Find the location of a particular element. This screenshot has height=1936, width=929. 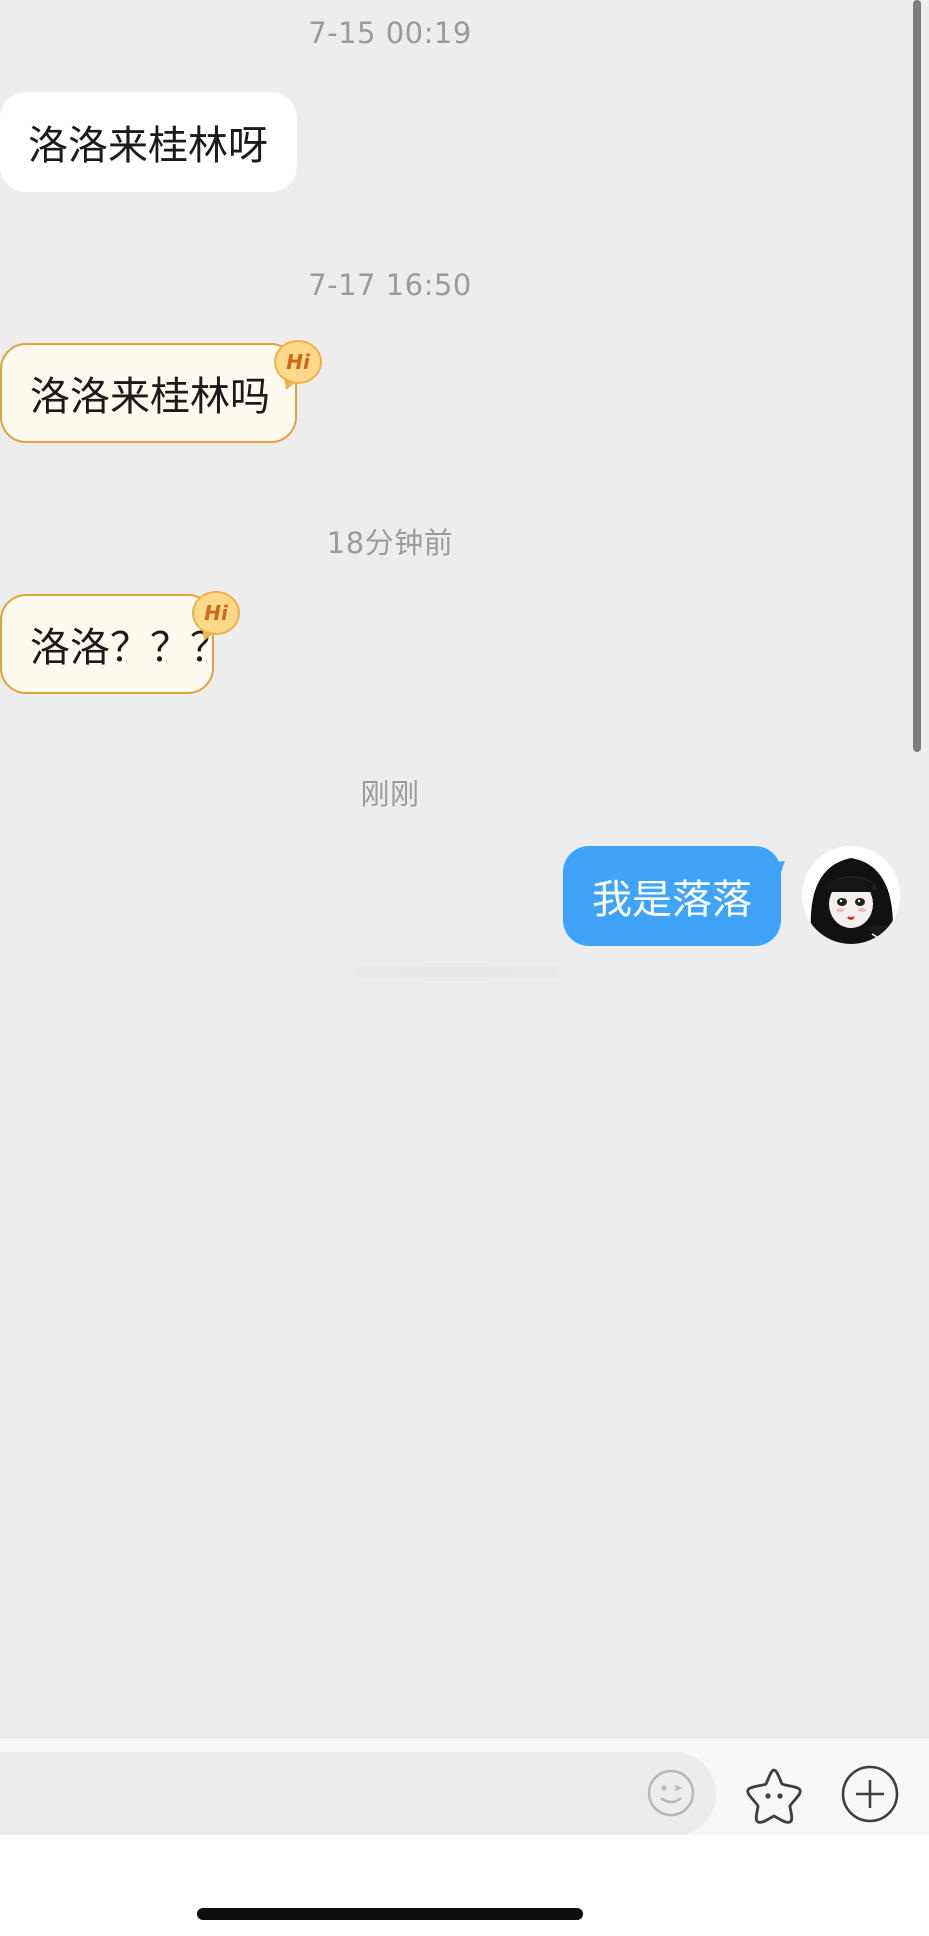

timestamp: 7-15 00:19 is located at coordinates (390, 33).